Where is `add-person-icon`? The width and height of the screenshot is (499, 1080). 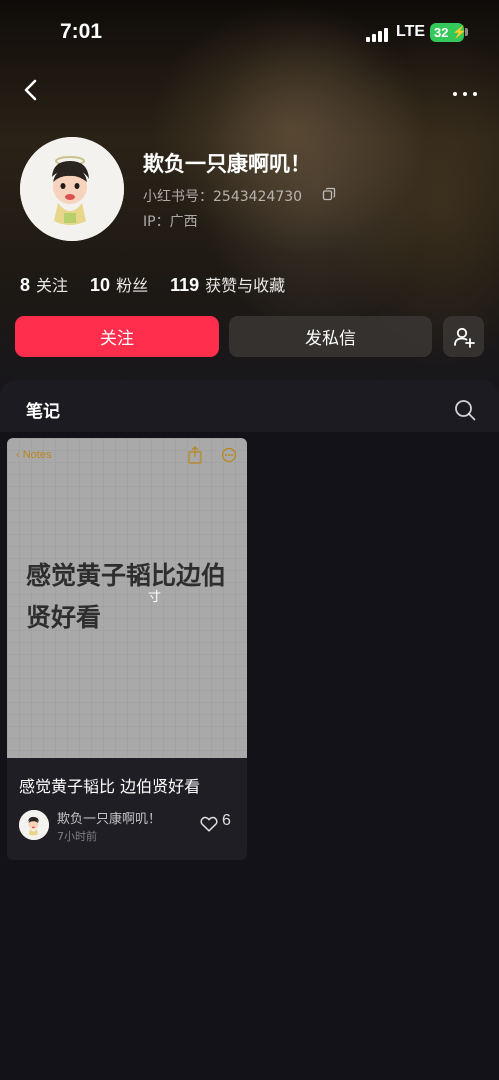 add-person-icon is located at coordinates (464, 337).